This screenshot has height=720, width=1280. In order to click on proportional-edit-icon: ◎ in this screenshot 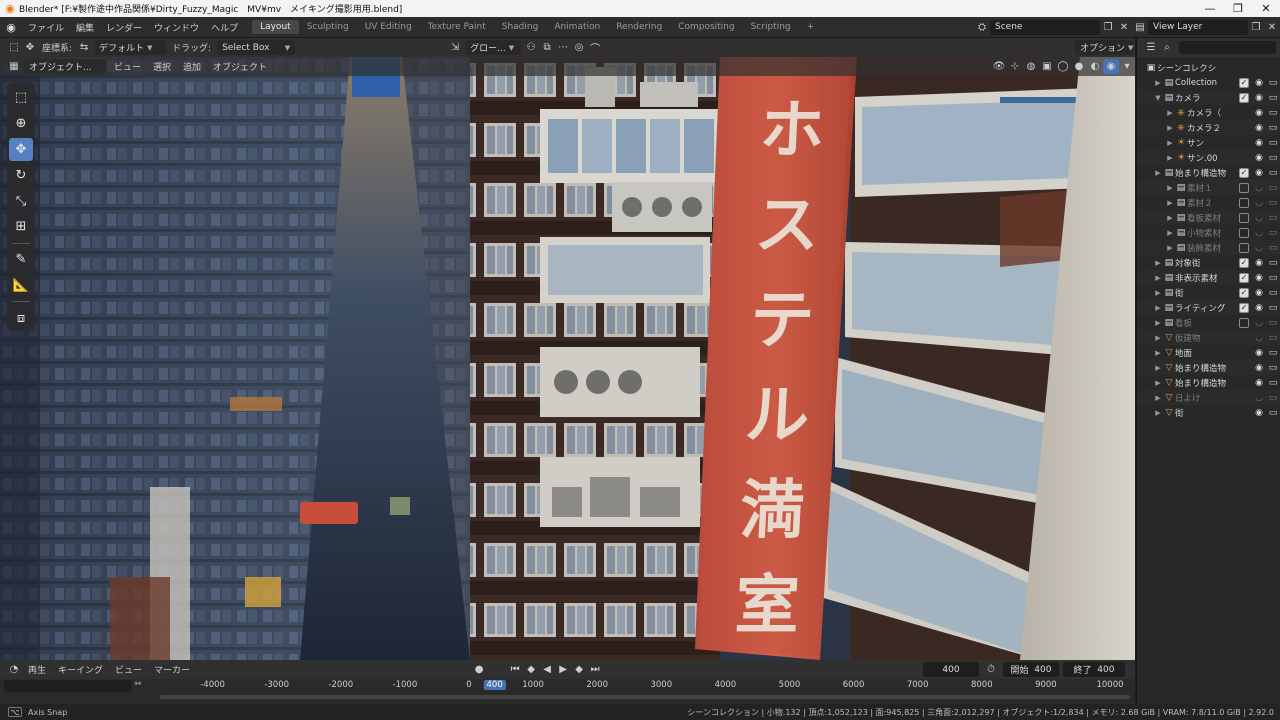, I will do `click(579, 47)`.